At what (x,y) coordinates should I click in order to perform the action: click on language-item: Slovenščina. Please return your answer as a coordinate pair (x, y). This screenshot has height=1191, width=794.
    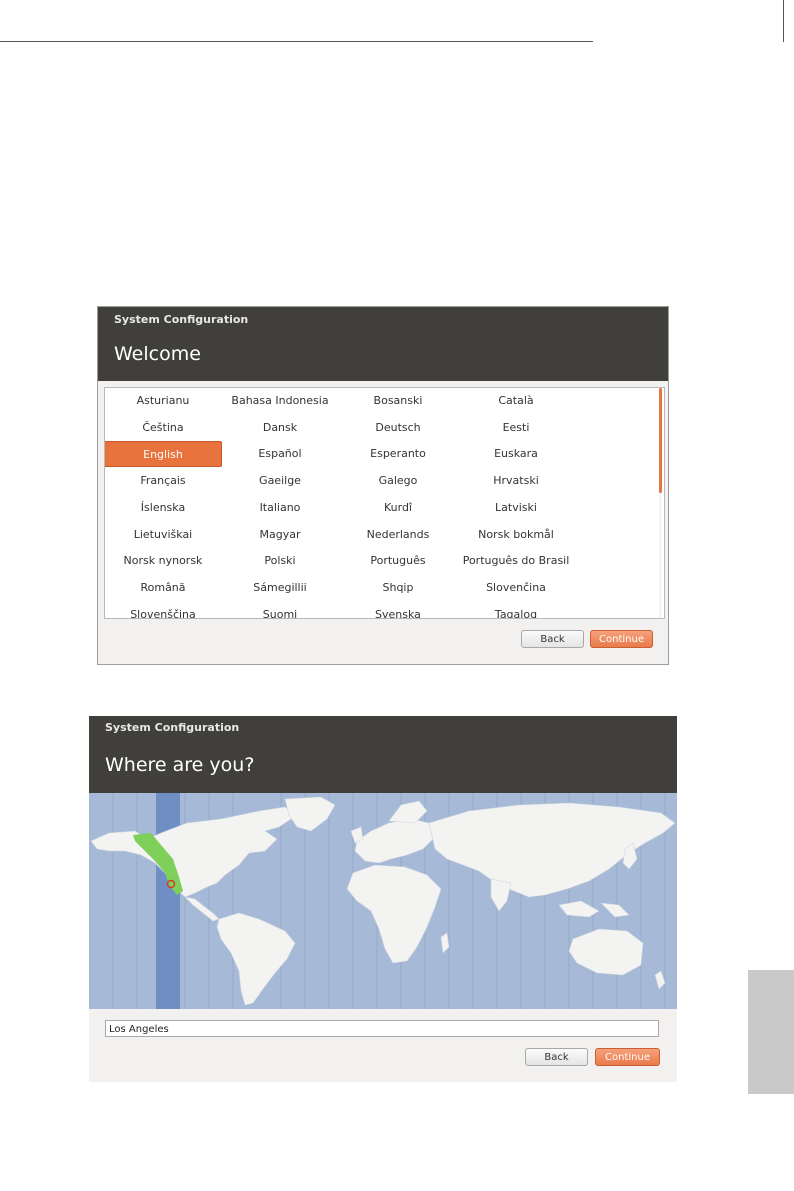
    Looking at the image, I should click on (163, 610).